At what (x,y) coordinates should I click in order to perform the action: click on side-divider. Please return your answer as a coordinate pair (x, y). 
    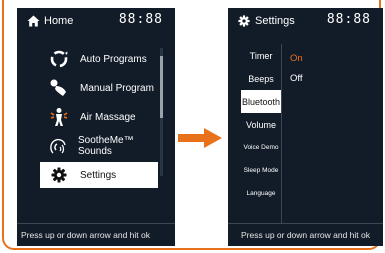
    Looking at the image, I should click on (281, 134).